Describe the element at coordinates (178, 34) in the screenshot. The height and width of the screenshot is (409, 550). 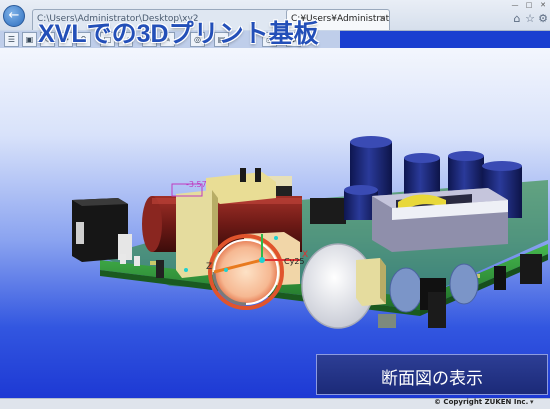
I see `slide-title: XVLでの3Dプリント基板` at that location.